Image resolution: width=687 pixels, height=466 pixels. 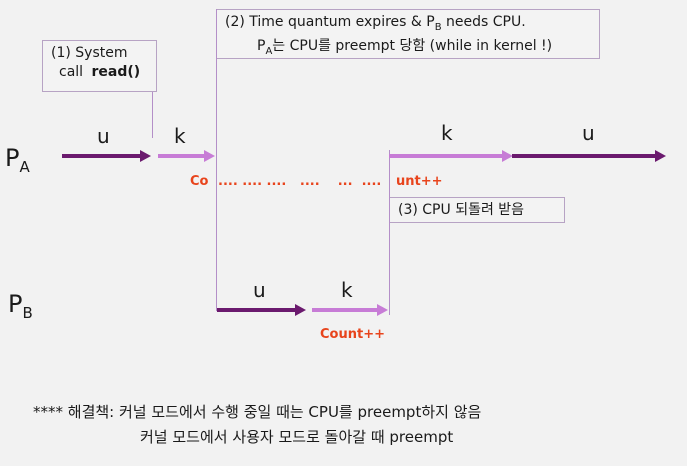 I want to click on switch-divider-right, so click(x=389, y=232).